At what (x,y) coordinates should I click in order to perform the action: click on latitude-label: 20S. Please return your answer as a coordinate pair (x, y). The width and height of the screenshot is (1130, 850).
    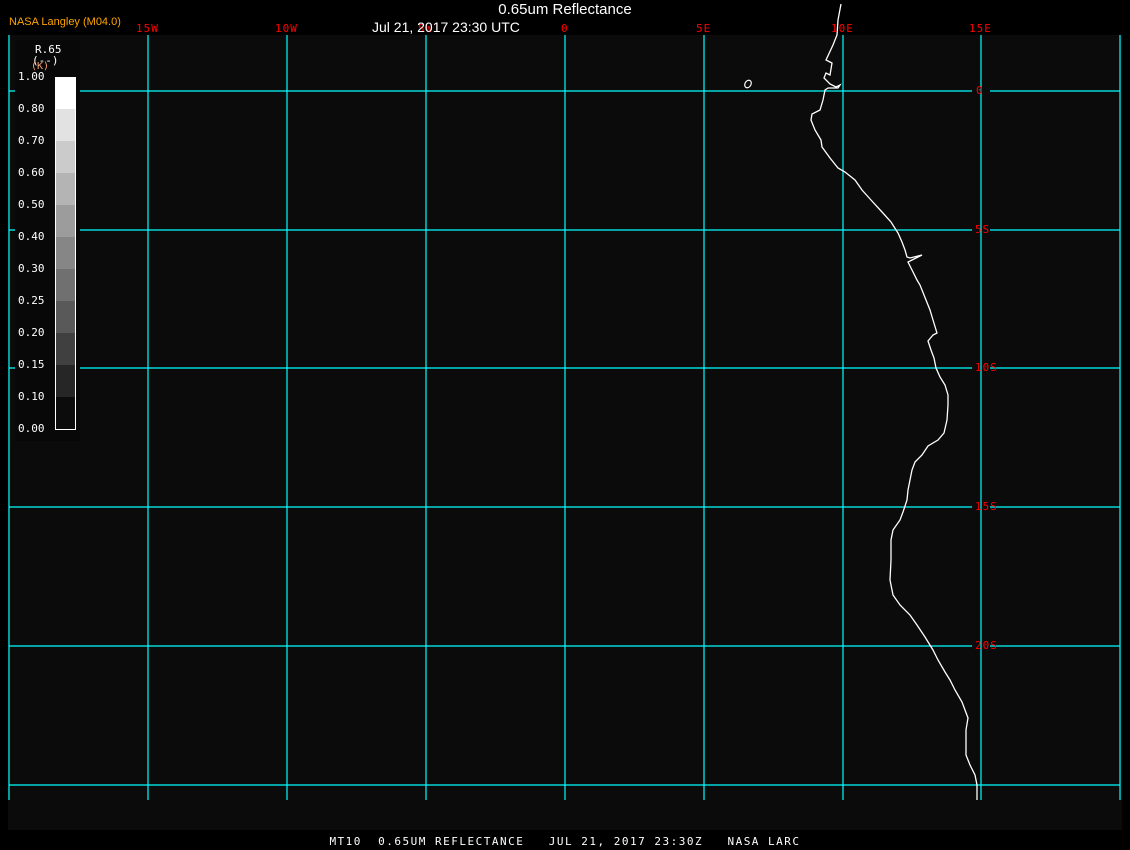
    Looking at the image, I should click on (986, 645).